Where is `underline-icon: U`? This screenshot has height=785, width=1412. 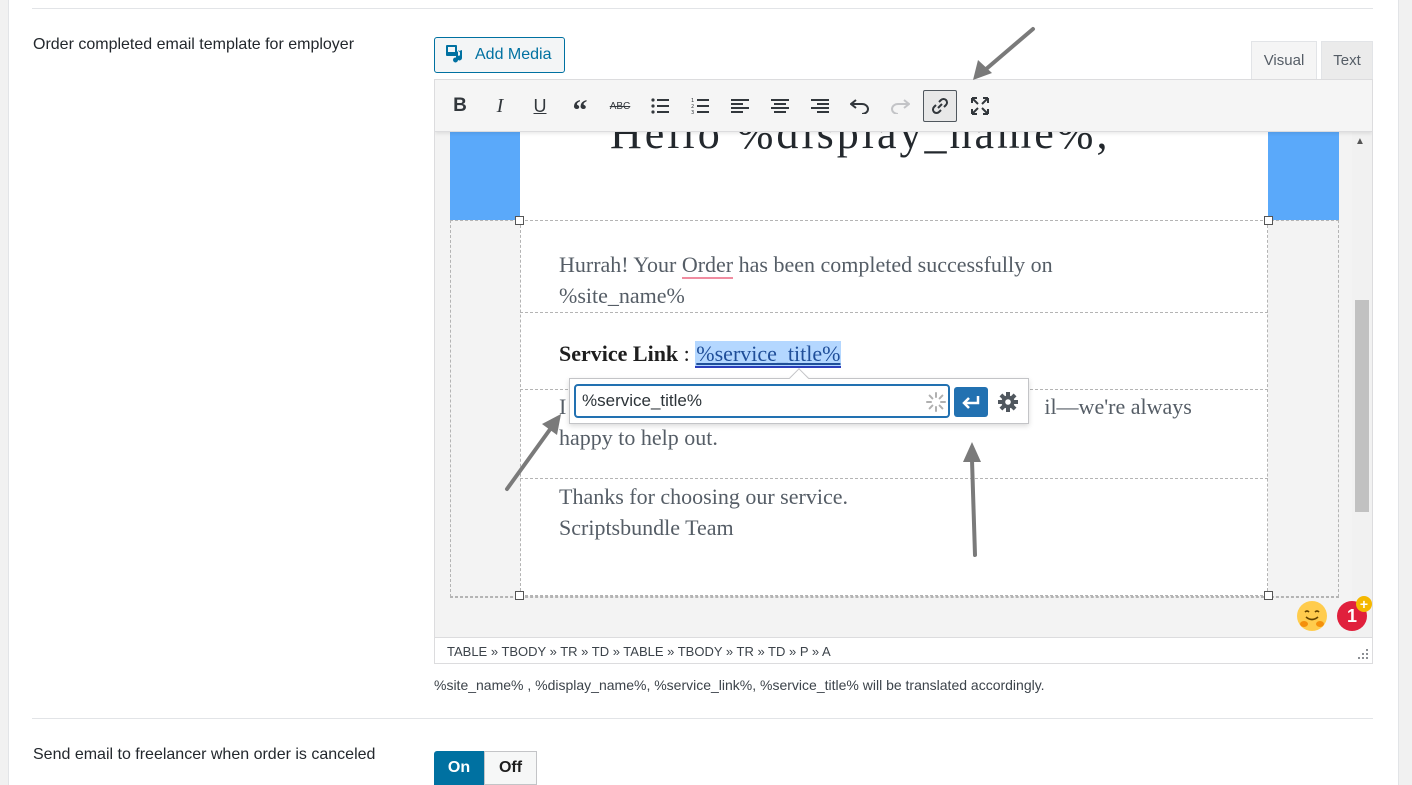 underline-icon: U is located at coordinates (540, 105).